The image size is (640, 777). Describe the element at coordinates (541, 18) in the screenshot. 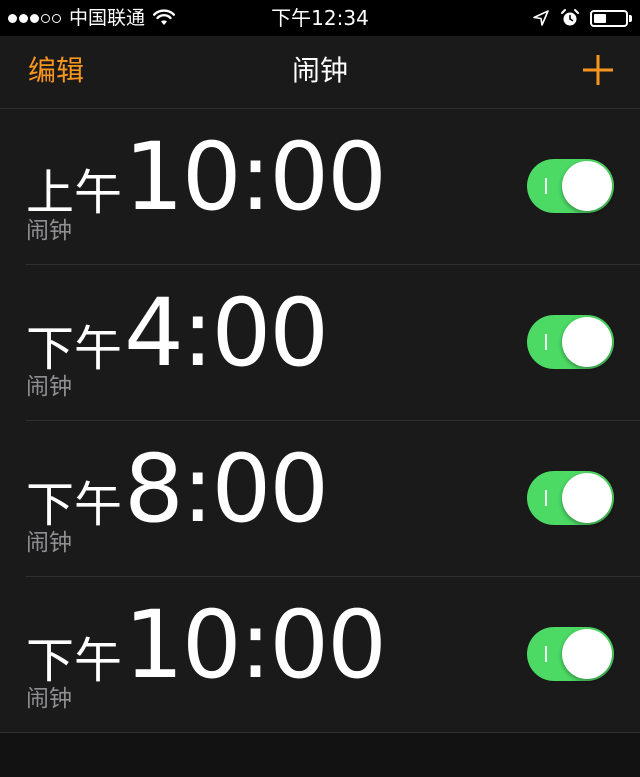

I see `location-arrow-icon` at that location.